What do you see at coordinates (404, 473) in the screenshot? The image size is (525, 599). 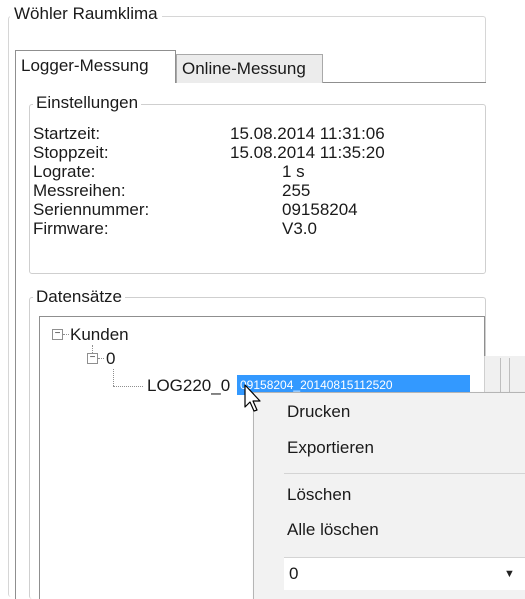 I see `menu-separator` at bounding box center [404, 473].